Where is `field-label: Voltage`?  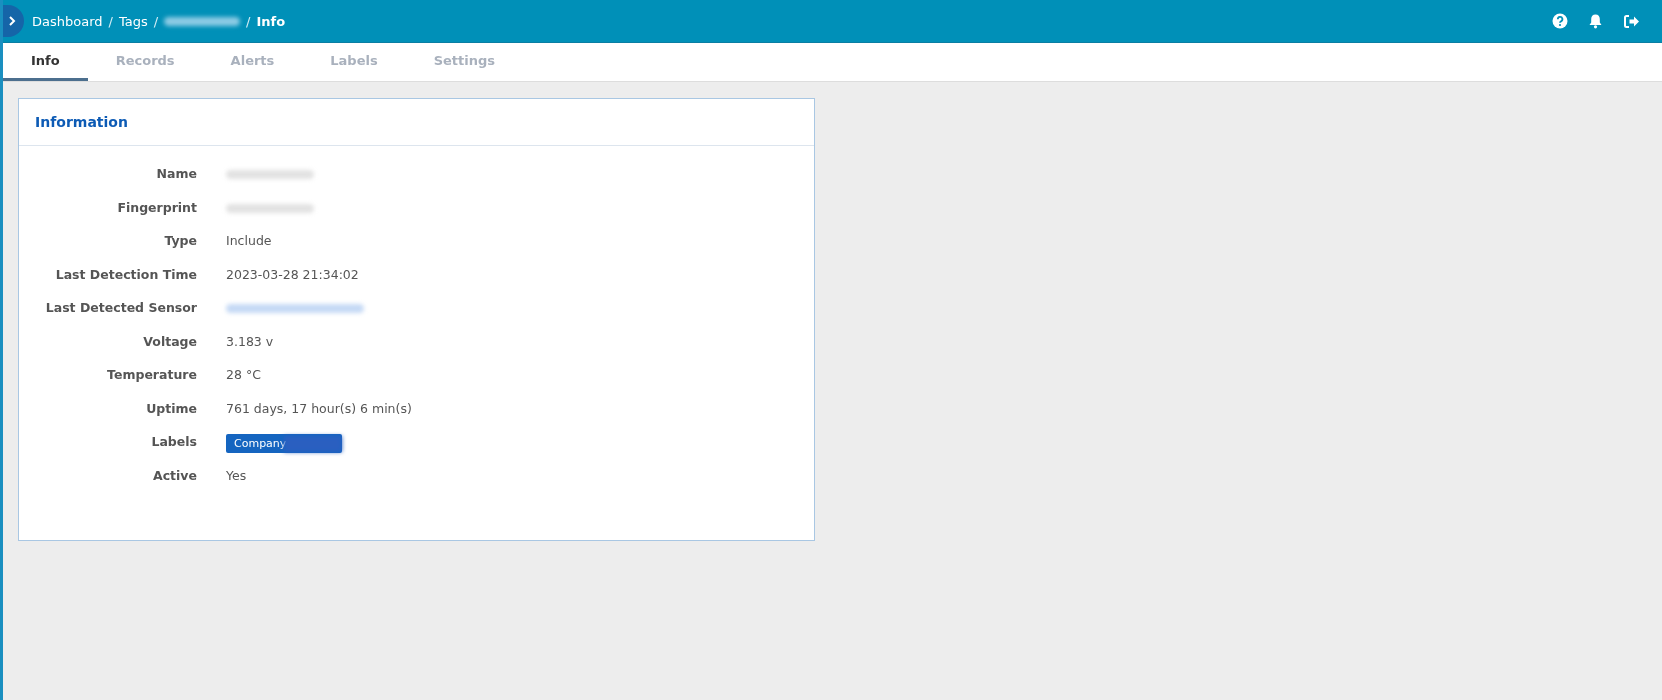
field-label: Voltage is located at coordinates (169, 341).